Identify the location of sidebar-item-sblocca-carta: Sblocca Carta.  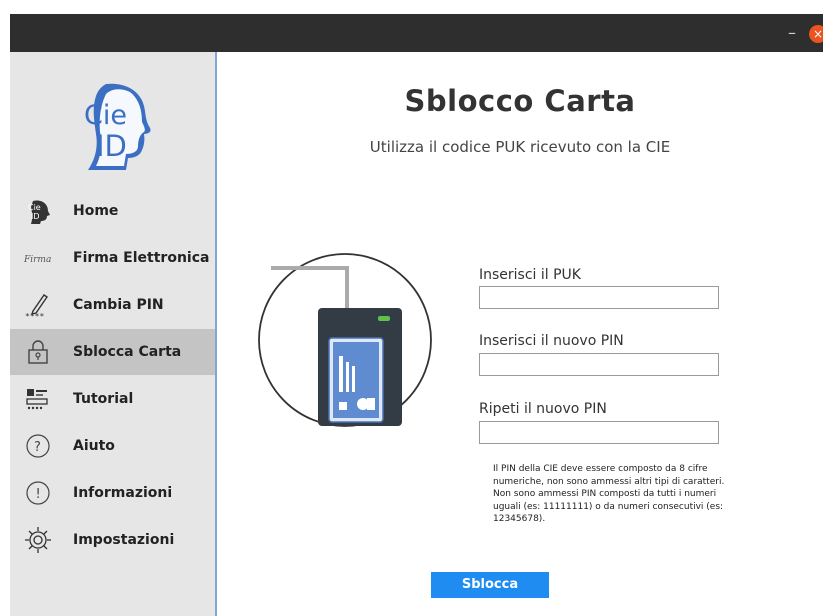
(112, 352).